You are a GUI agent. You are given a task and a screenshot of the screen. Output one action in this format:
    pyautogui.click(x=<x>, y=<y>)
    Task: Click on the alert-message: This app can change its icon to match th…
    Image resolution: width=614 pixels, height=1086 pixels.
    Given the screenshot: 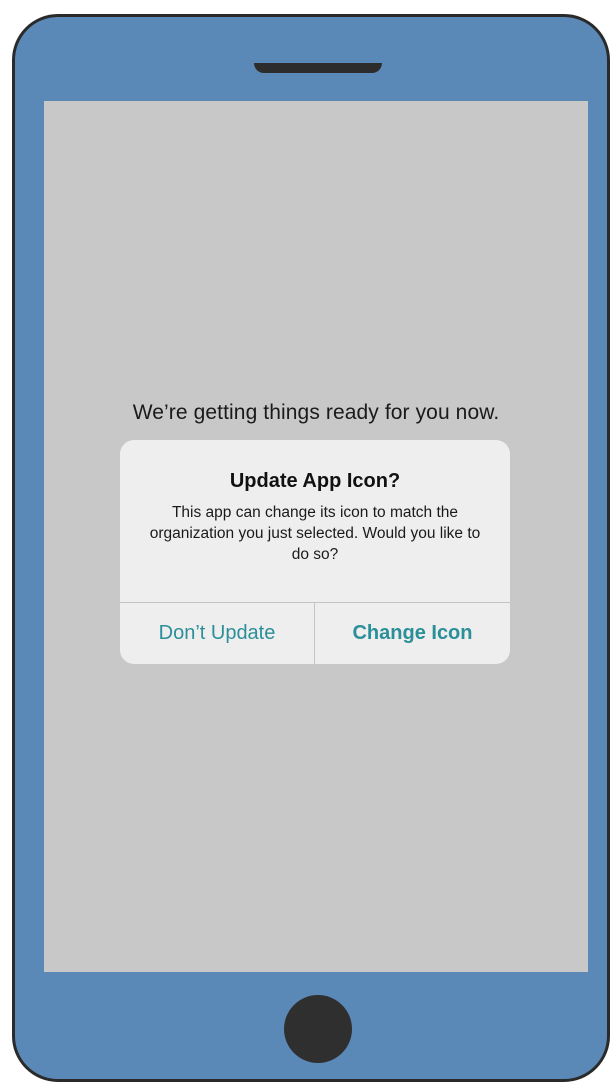 What is the action you would take?
    pyautogui.click(x=315, y=533)
    